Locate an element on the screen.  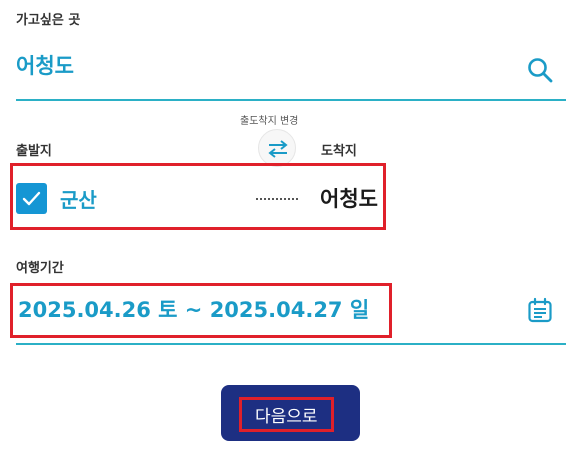
origin-checkbox is located at coordinates (31, 198).